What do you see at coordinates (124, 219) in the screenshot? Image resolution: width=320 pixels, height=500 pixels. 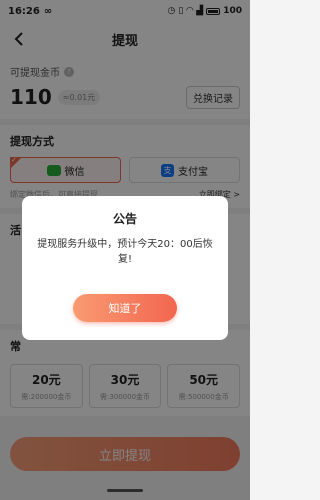 I see `dialog-title: 公告` at bounding box center [124, 219].